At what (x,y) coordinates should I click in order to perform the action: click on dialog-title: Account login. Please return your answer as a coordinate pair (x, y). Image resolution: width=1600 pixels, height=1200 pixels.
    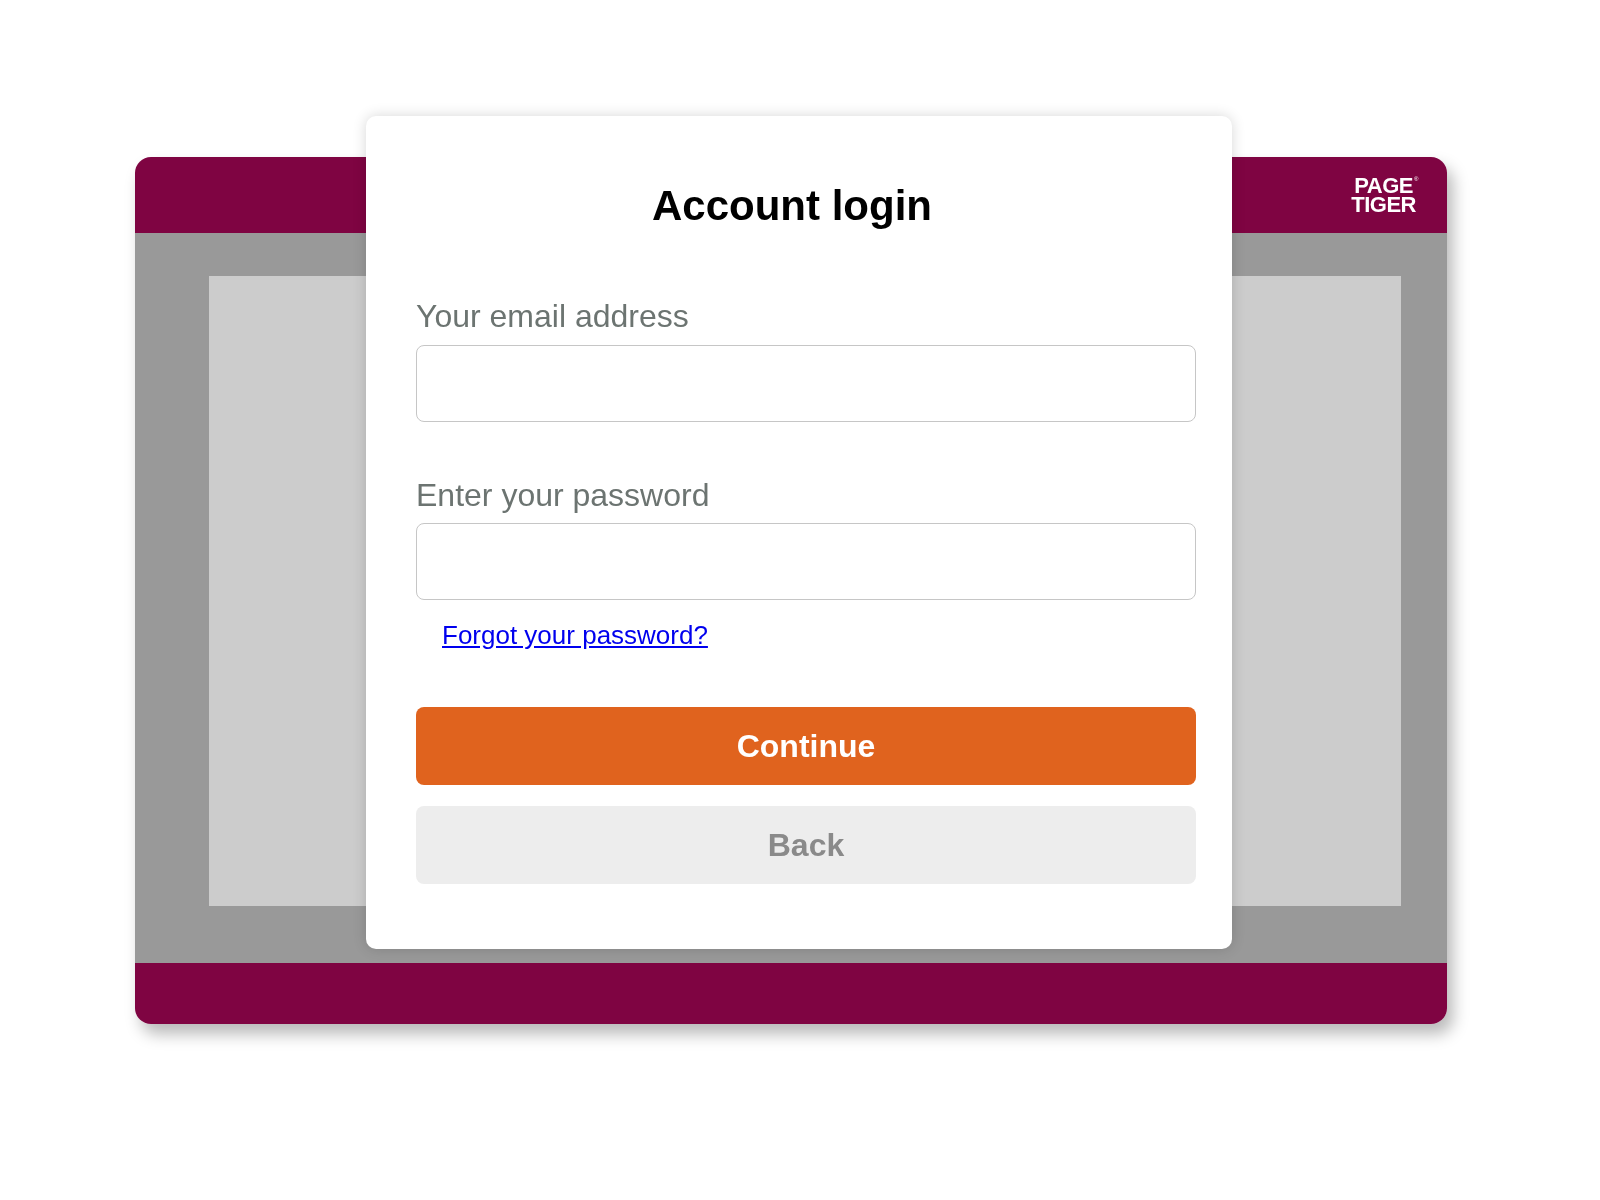
    Looking at the image, I should click on (792, 206).